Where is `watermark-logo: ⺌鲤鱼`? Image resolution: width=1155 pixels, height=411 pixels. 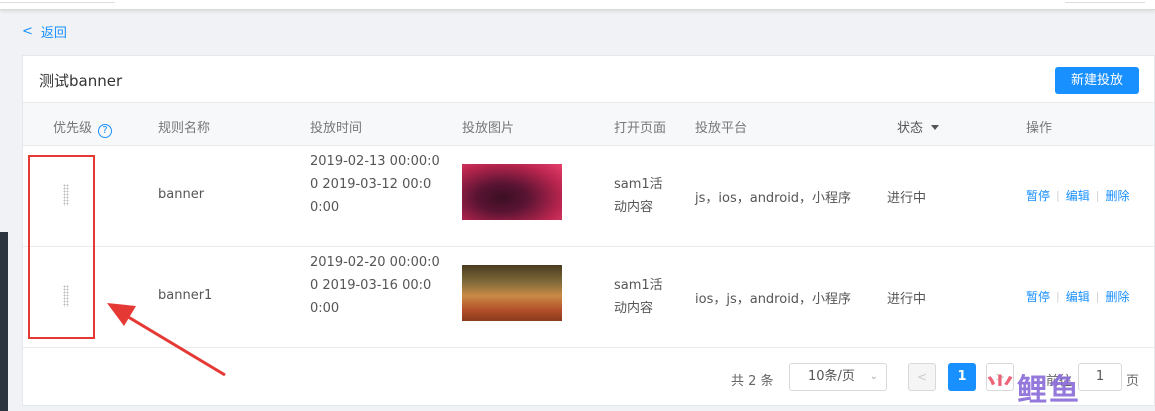
watermark-logo: ⺌鲤鱼 is located at coordinates (1033, 387).